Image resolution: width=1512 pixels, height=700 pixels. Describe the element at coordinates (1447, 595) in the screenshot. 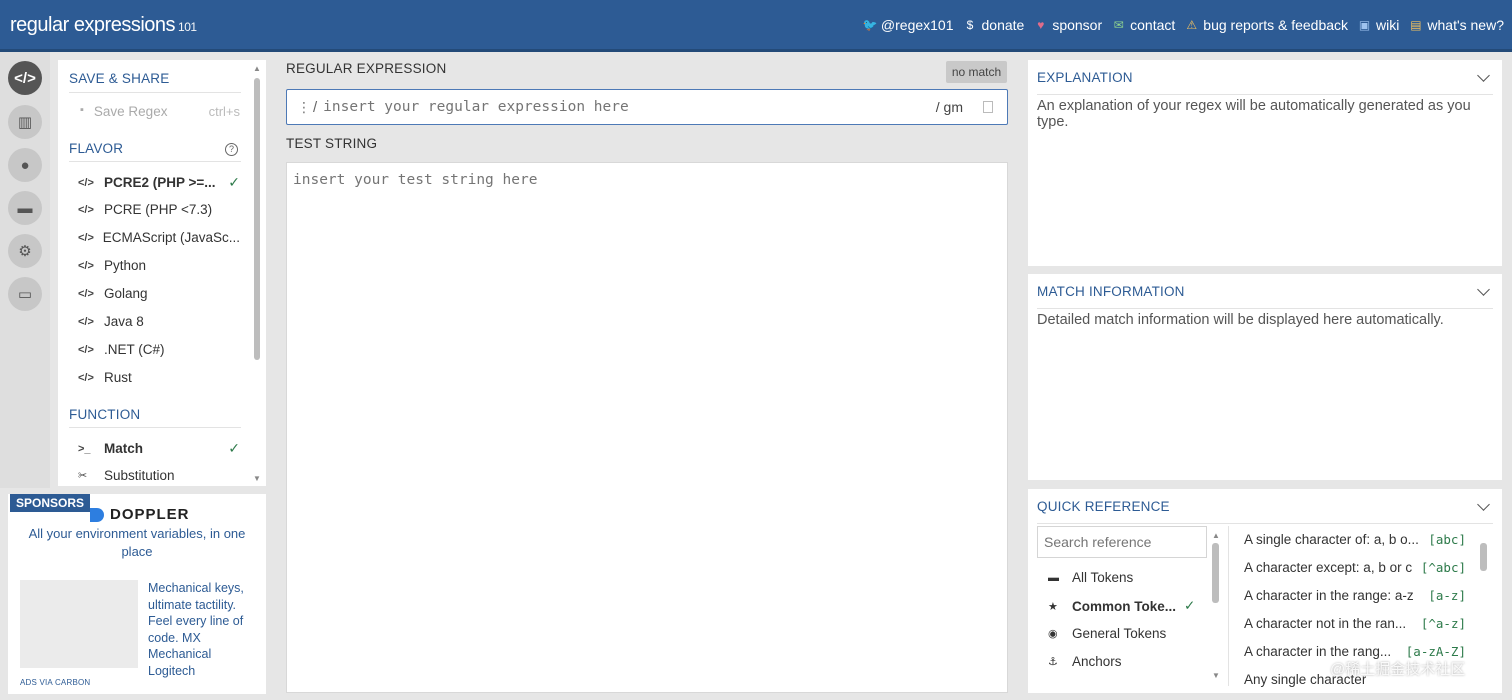

I see `reference-token: [a-z]` at that location.